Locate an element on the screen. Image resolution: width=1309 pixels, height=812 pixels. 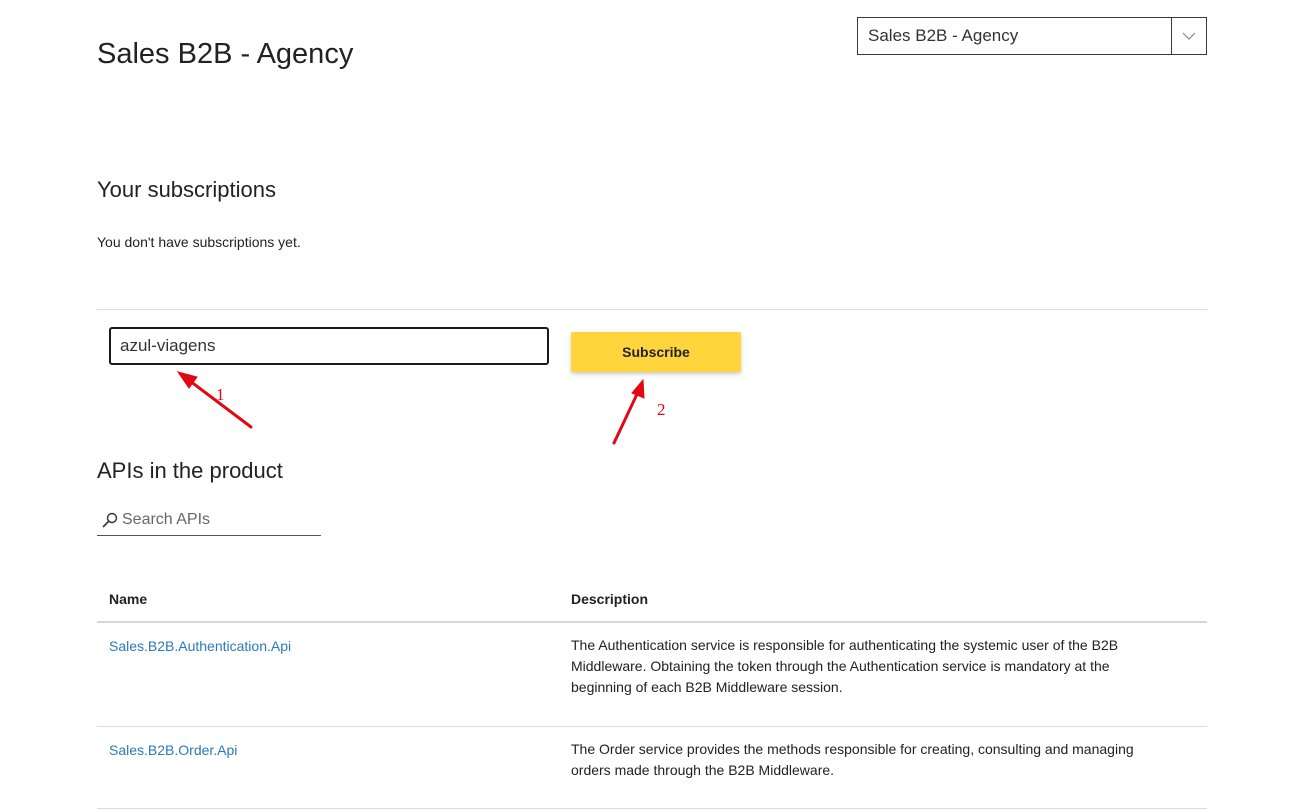
api-search is located at coordinates (209, 520).